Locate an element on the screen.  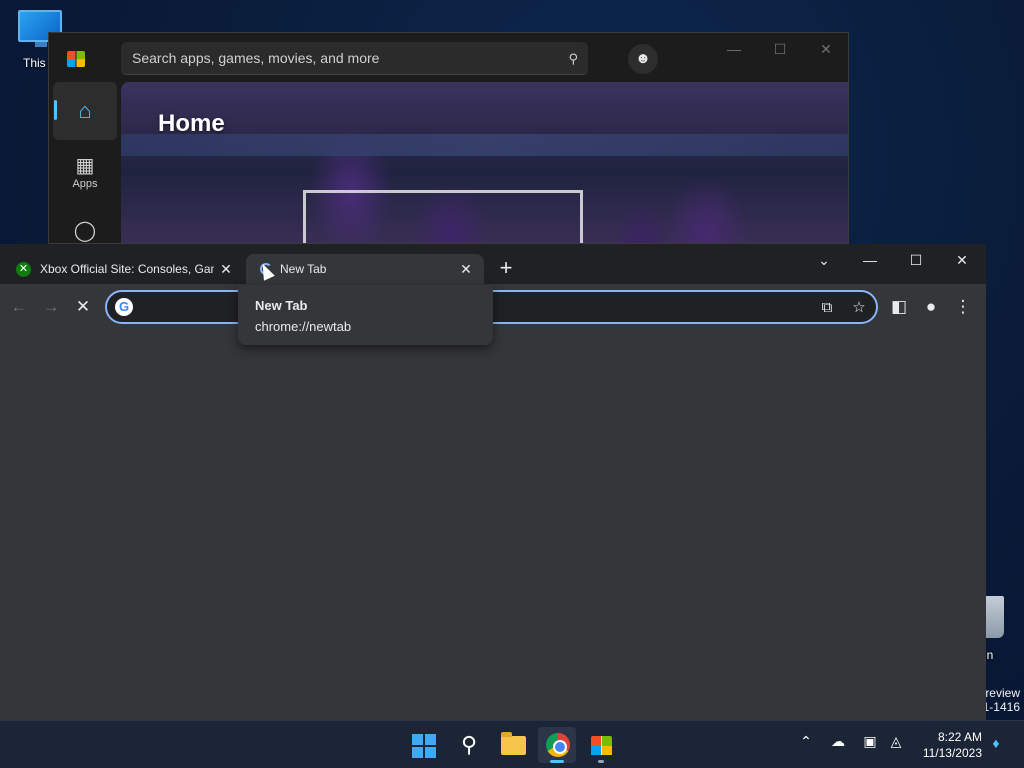
goal-post is located at coordinates (443, 216).